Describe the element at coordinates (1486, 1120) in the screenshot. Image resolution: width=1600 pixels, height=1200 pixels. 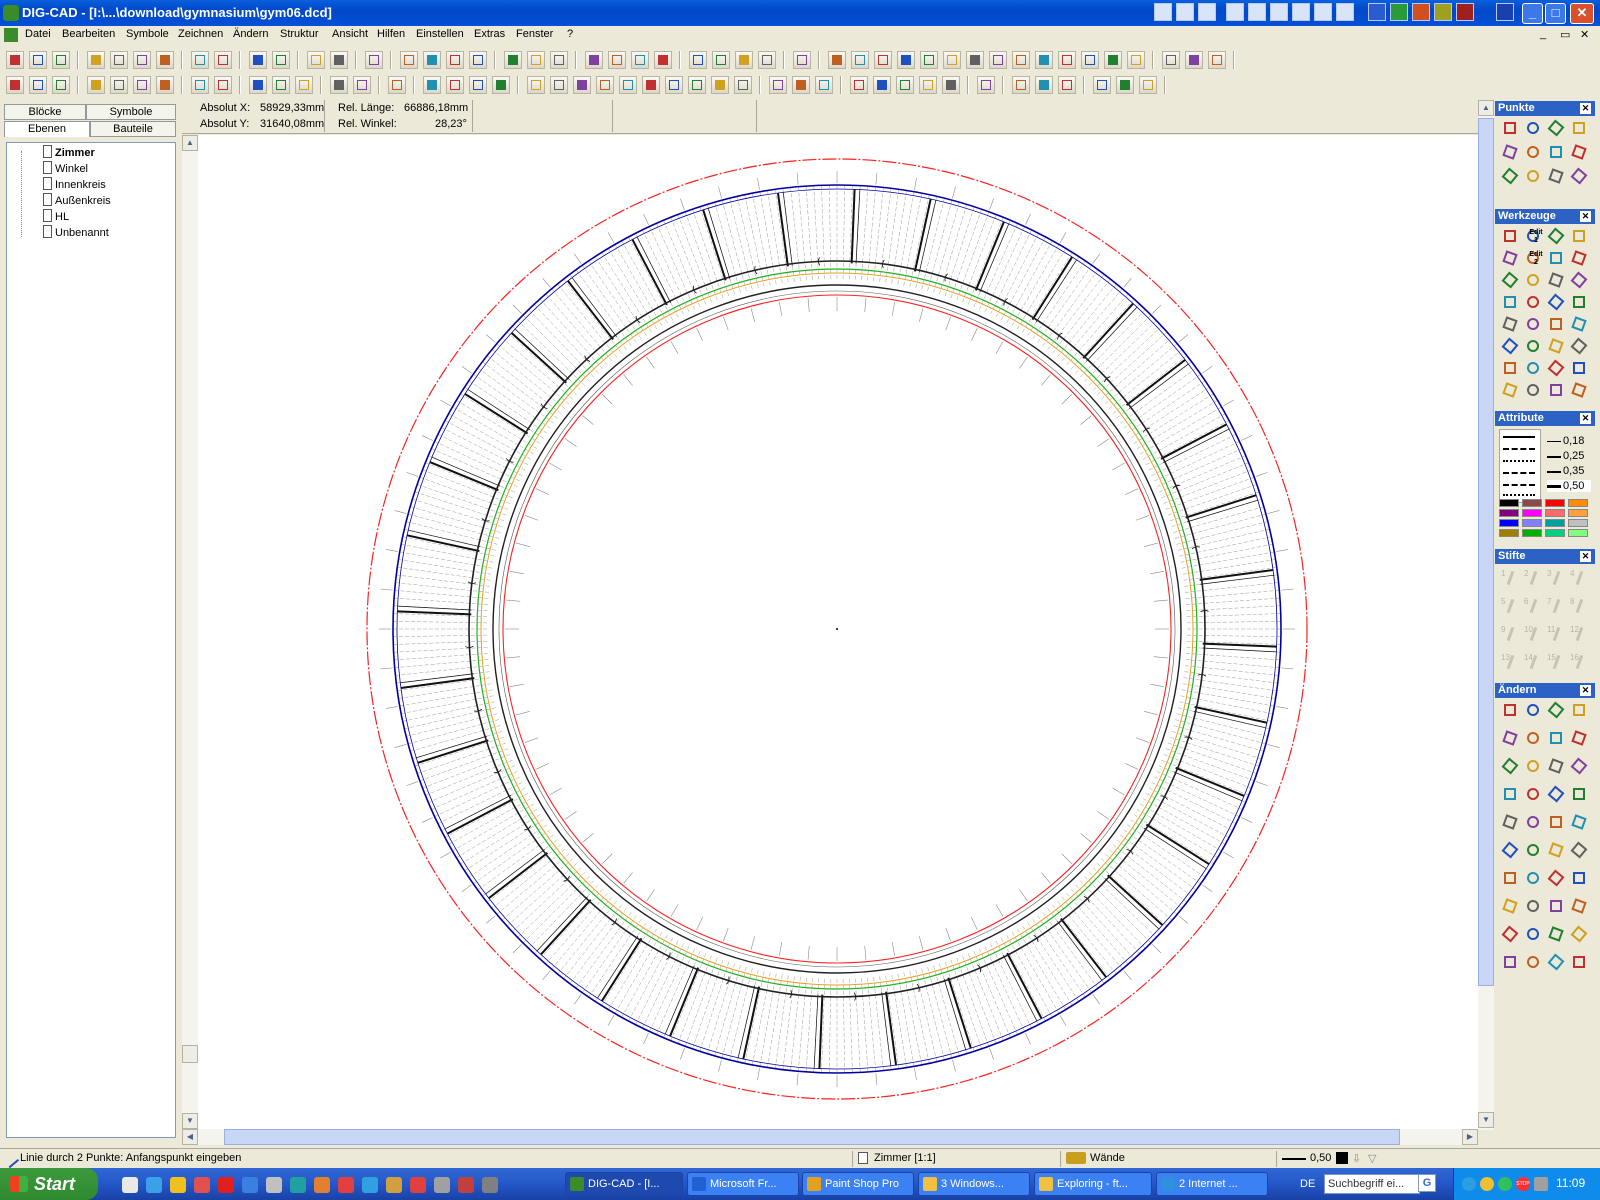
I see `scroll-down-button: ▼` at that location.